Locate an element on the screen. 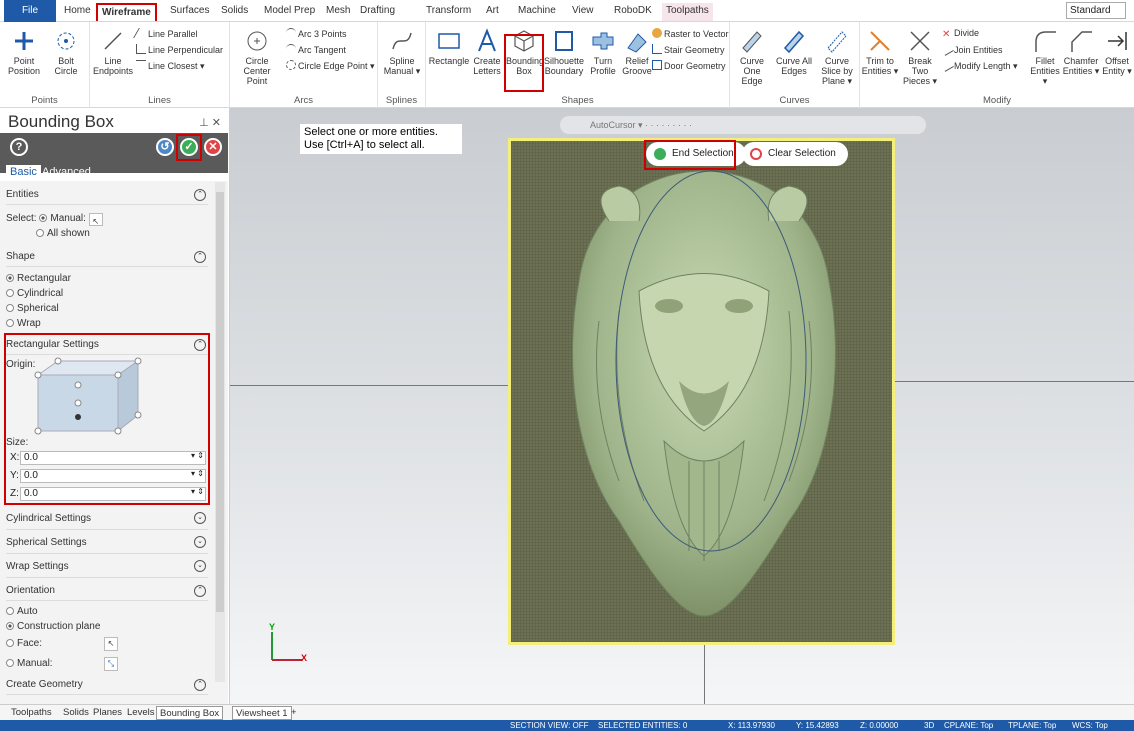 The image size is (1134, 731). status-mode: 3D is located at coordinates (929, 725).